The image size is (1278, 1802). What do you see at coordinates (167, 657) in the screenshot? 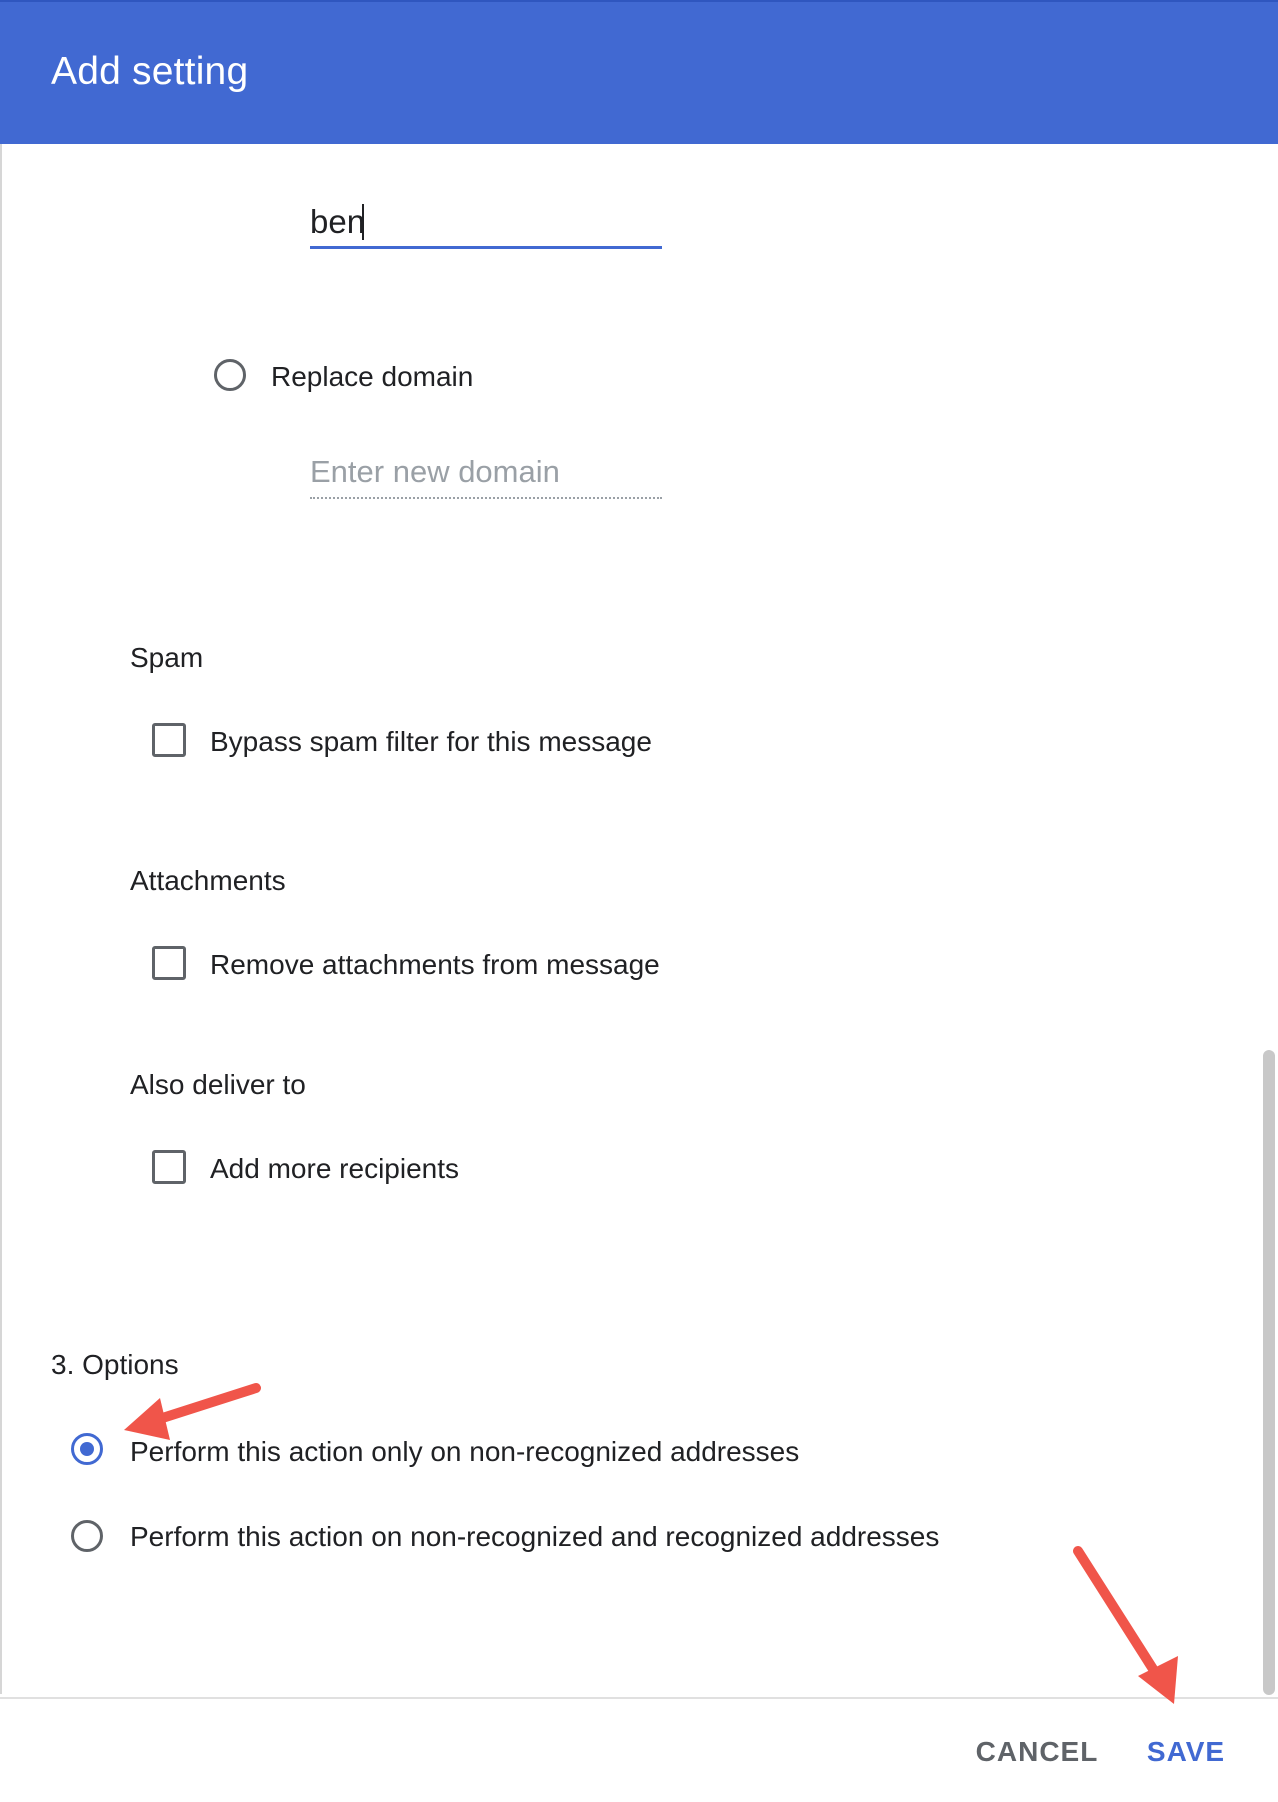
I see `spam-section-title: Spam` at bounding box center [167, 657].